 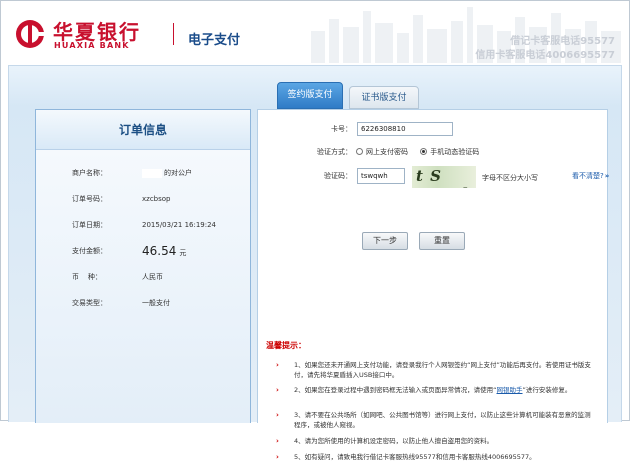 I want to click on merchant-label: 商户名称：, so click(x=89, y=173).